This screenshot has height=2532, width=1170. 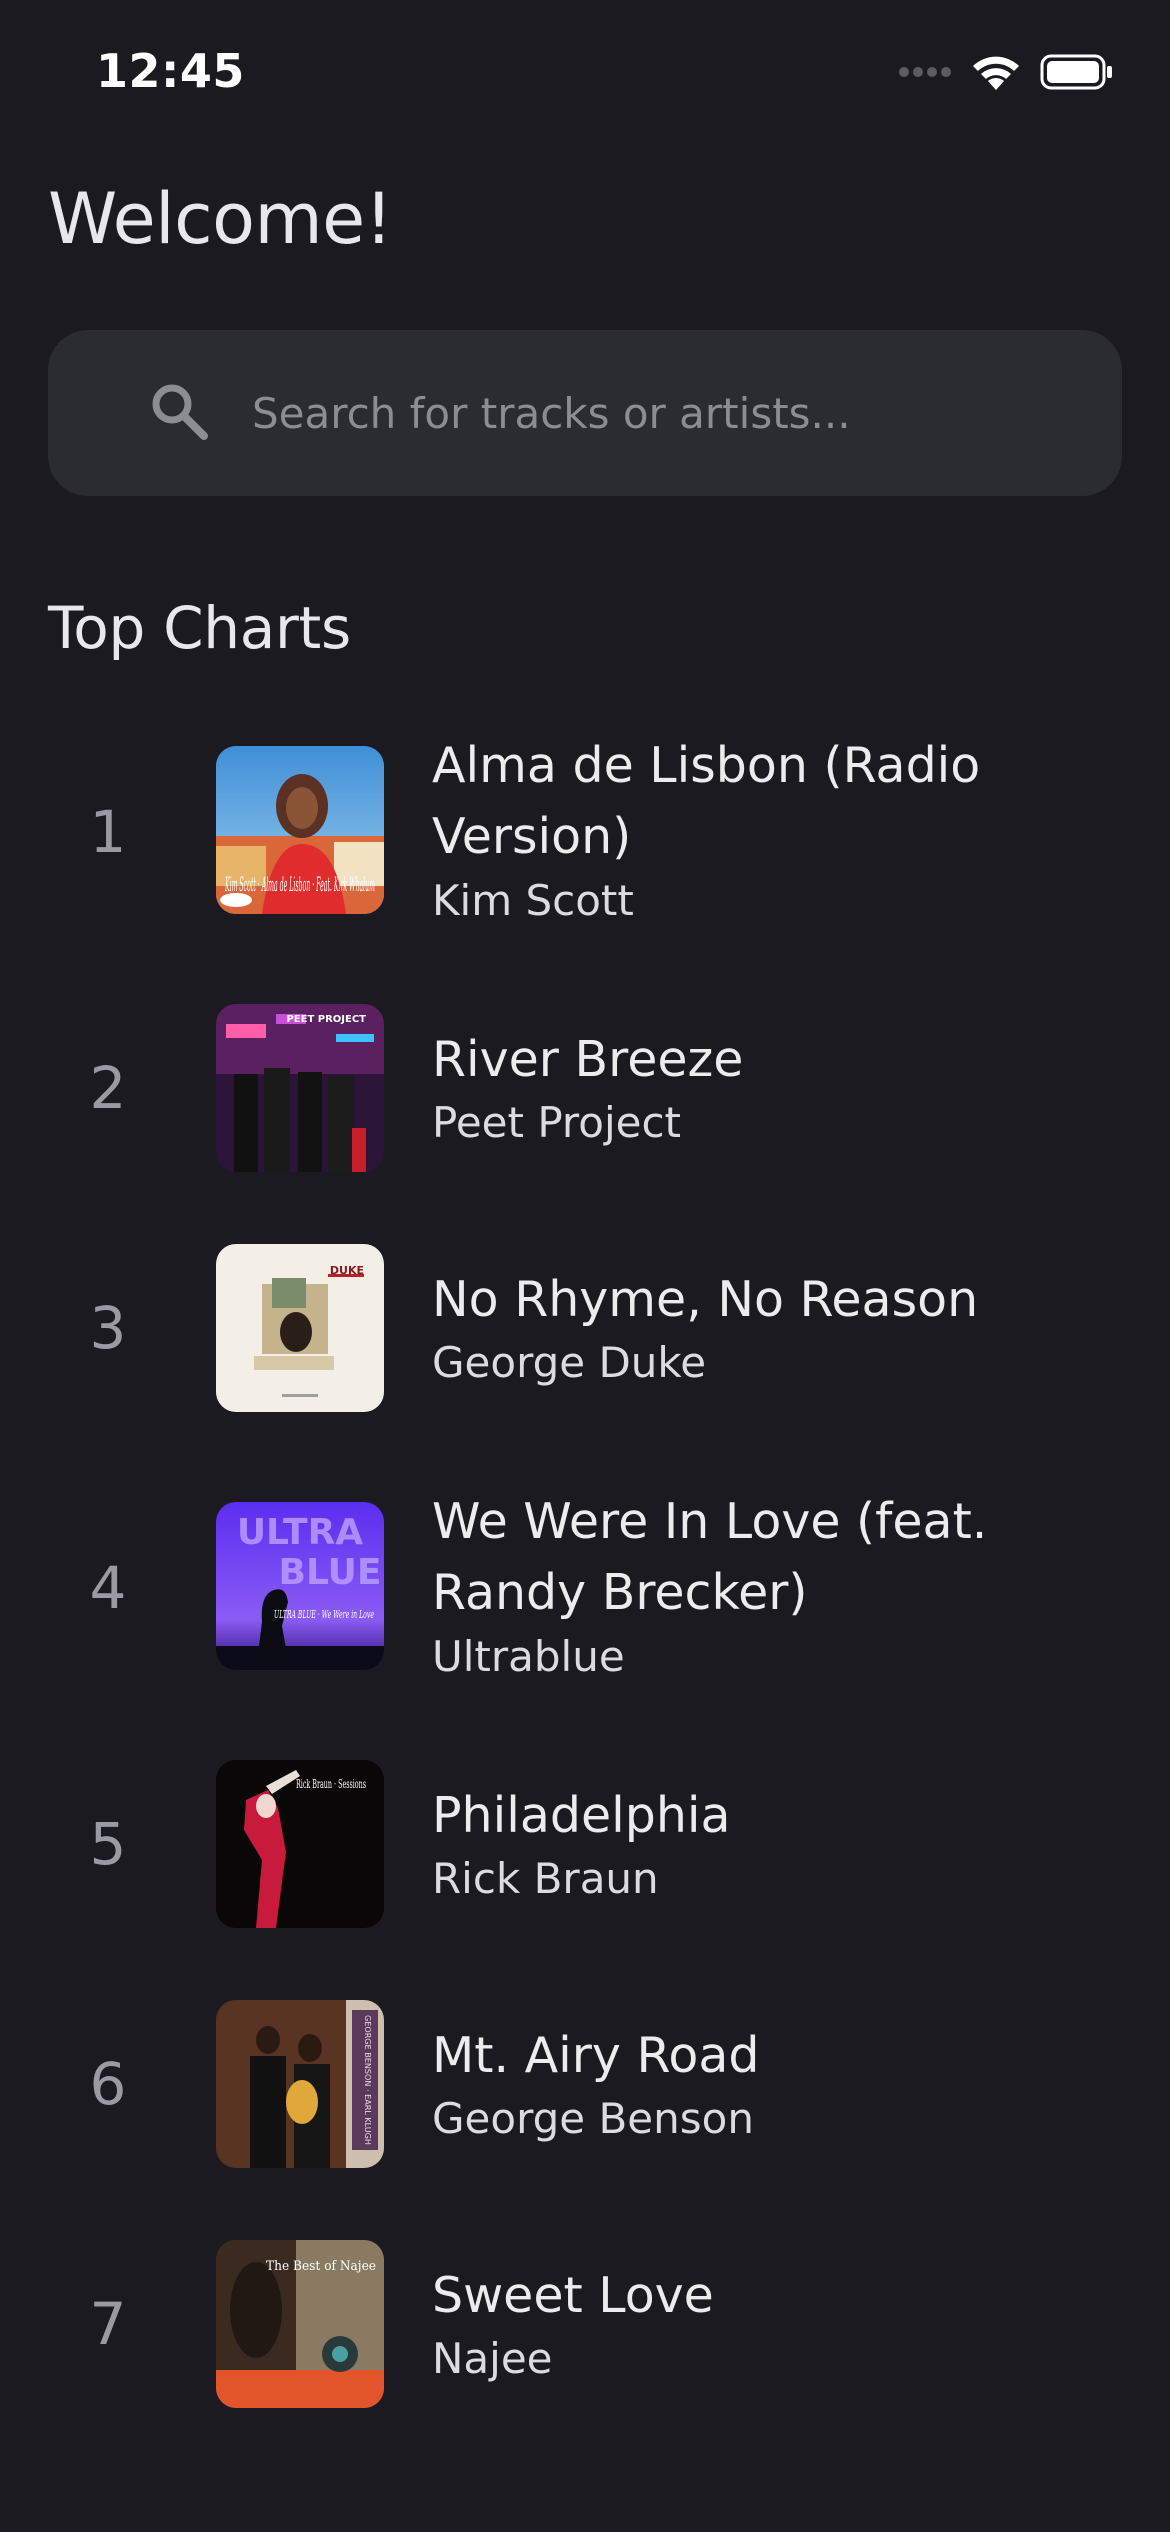 I want to click on track-artist: George Benson, so click(x=593, y=2118).